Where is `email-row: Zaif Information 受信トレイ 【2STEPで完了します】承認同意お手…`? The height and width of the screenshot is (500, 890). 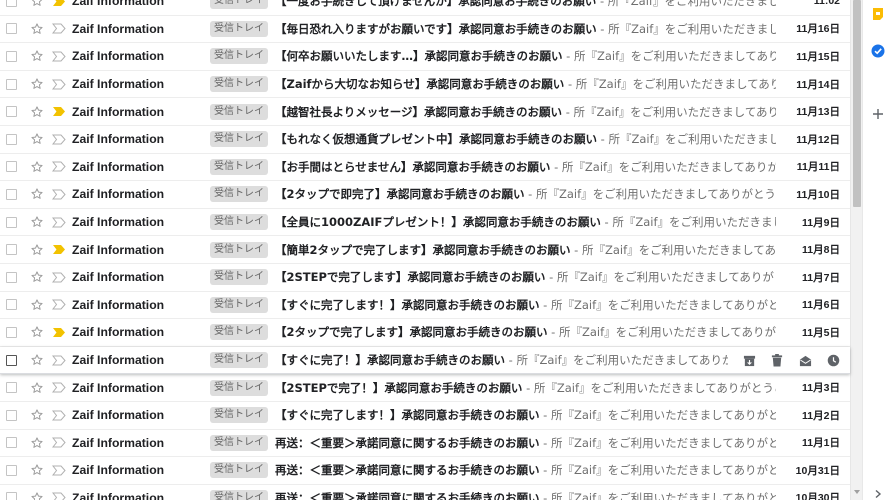
email-row: Zaif Information 受信トレイ 【2STEPで完了します】承認同意お手… is located at coordinates (425, 277).